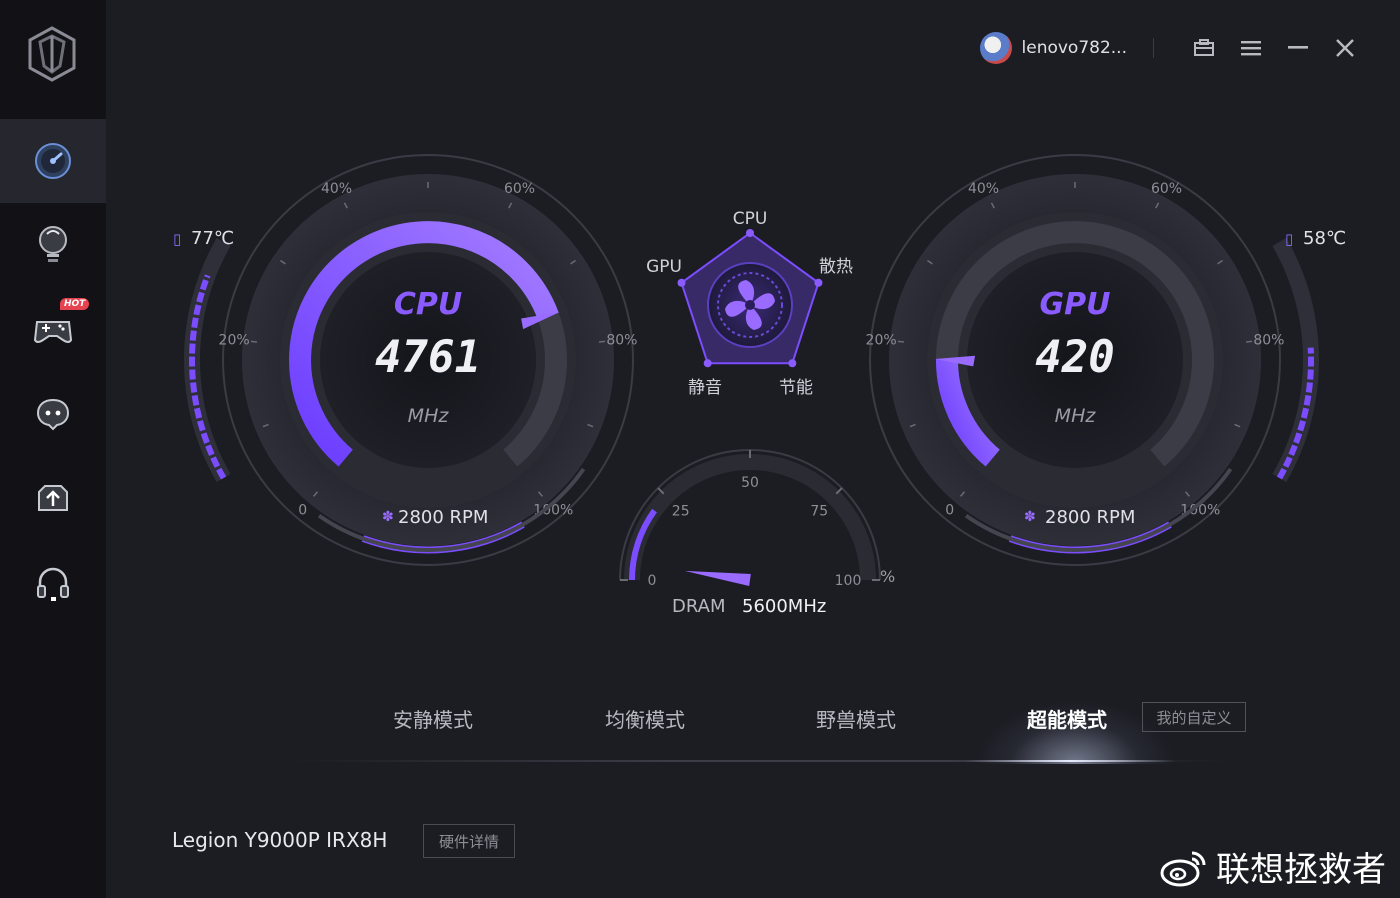 The height and width of the screenshot is (898, 1400). Describe the element at coordinates (645, 718) in the screenshot. I see `tab-balanced-mode: 均衡模式` at that location.